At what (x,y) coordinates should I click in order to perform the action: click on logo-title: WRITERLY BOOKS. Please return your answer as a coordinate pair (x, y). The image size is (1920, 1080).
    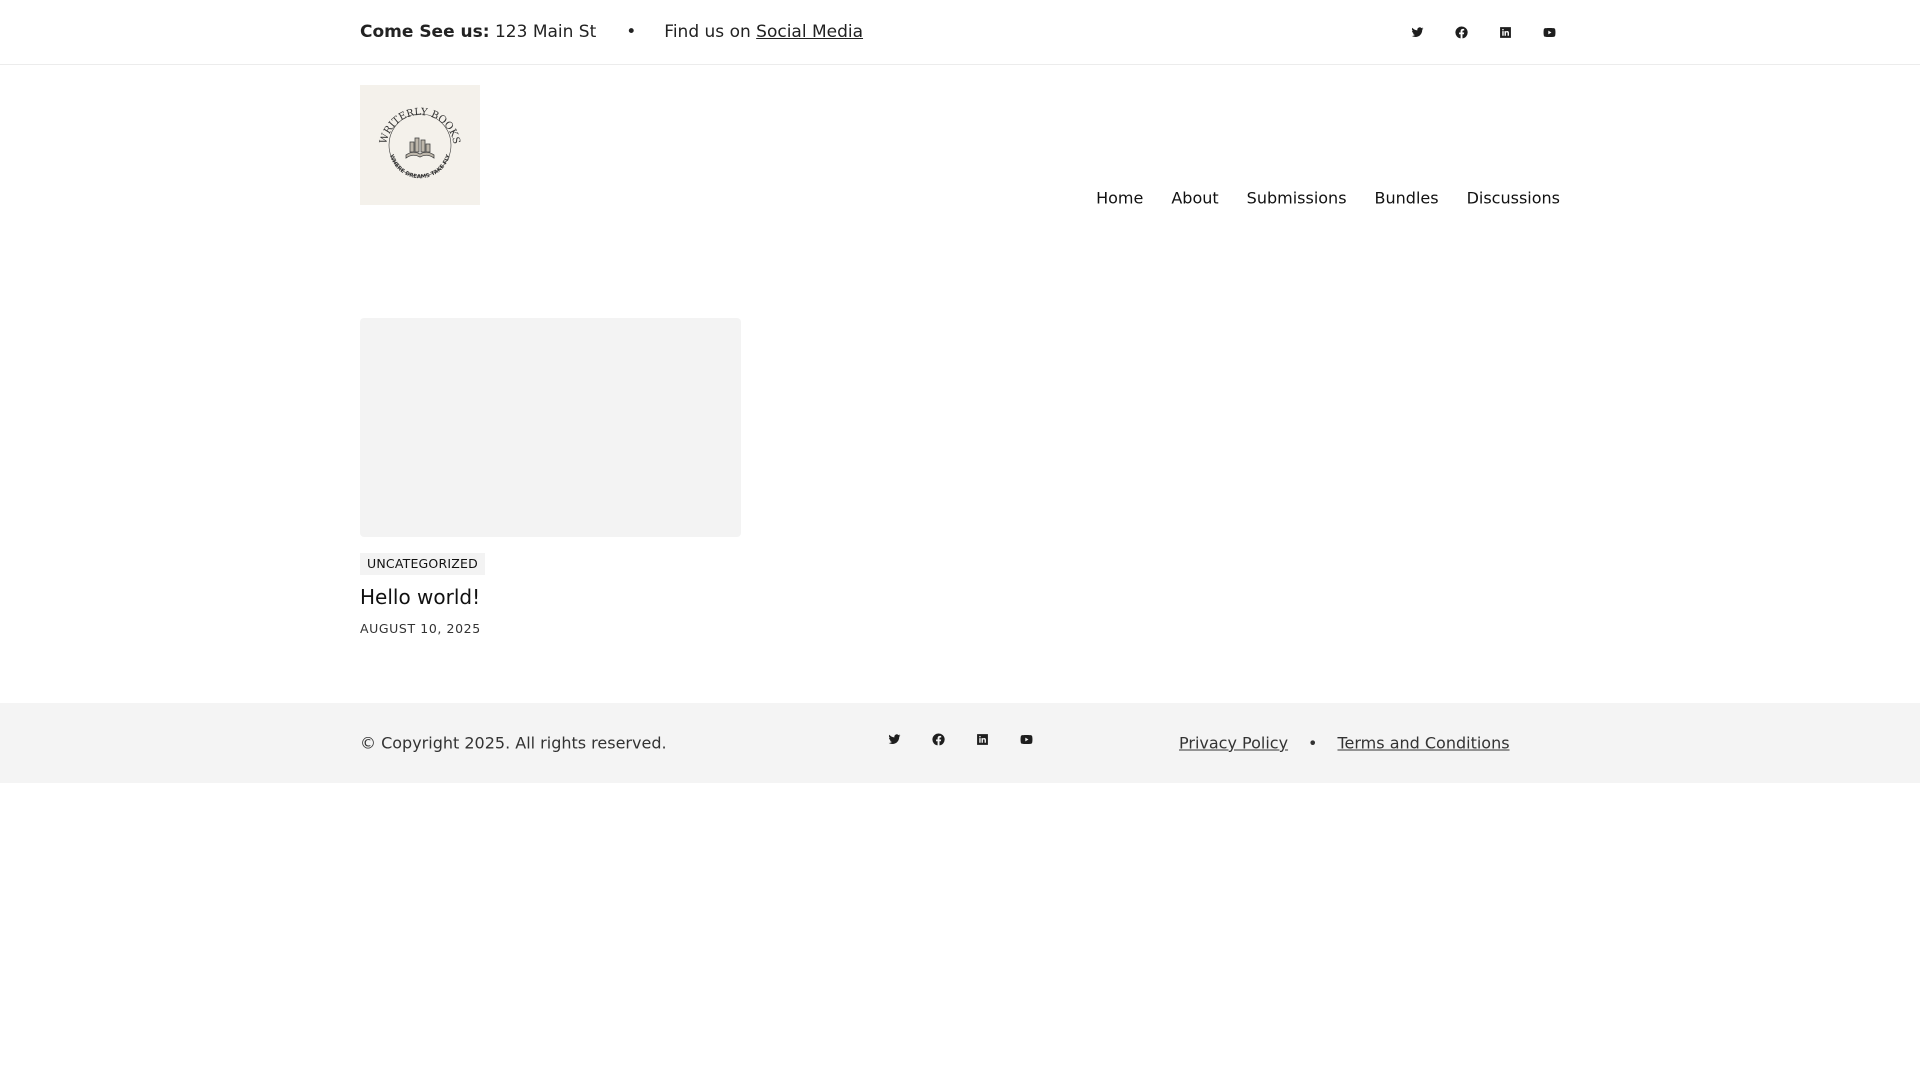
    Looking at the image, I should click on (419, 126).